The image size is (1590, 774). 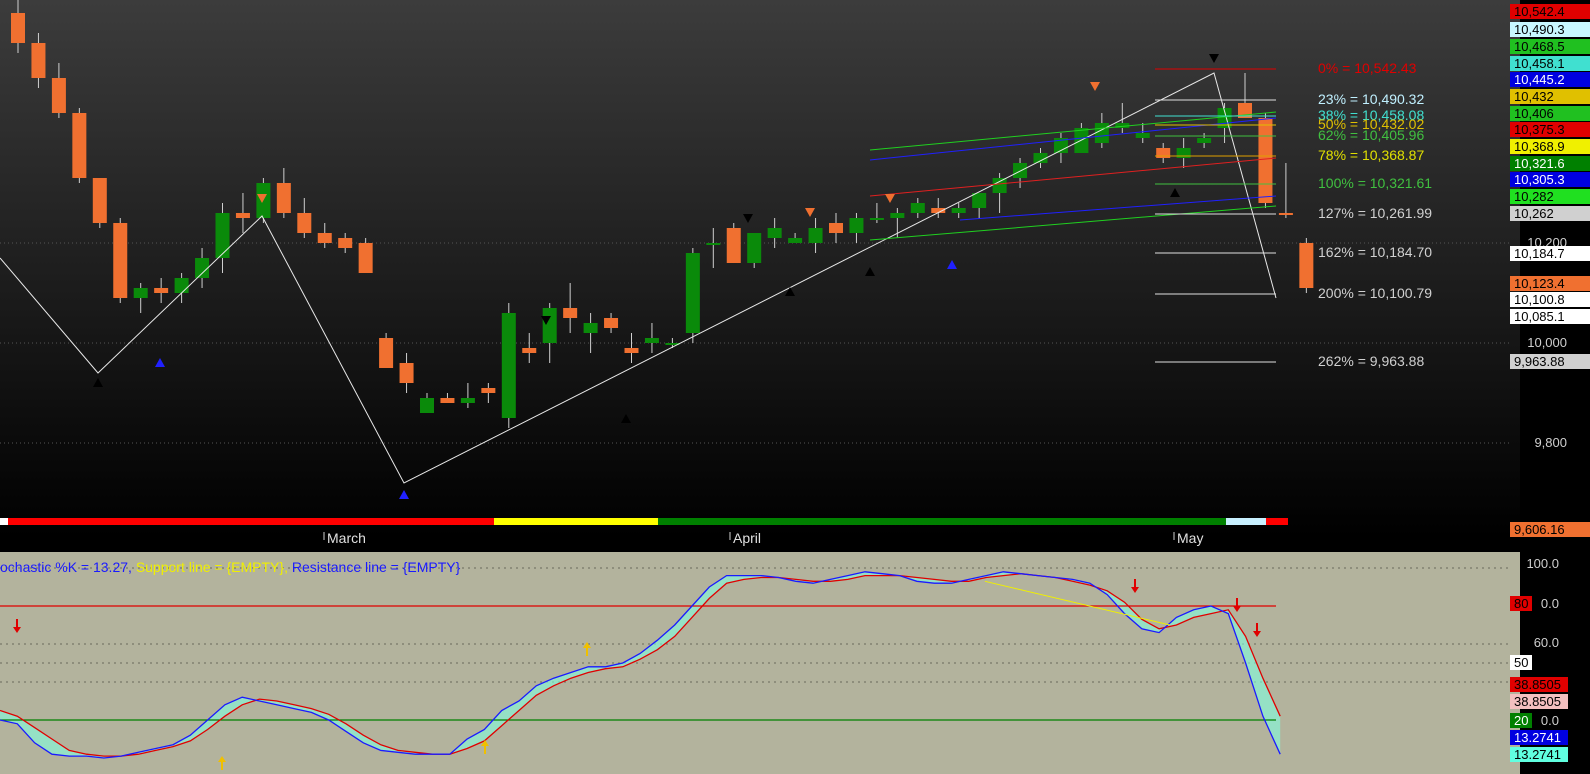 What do you see at coordinates (1539, 299) in the screenshot?
I see `price-badge-label: 10,100.8` at bounding box center [1539, 299].